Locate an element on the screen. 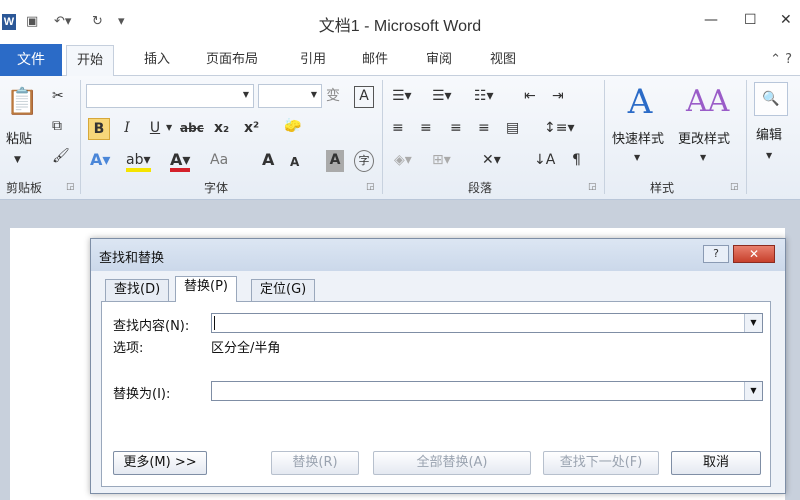 This screenshot has width=800, height=500. align-right-icon: ≡ is located at coordinates (456, 129).